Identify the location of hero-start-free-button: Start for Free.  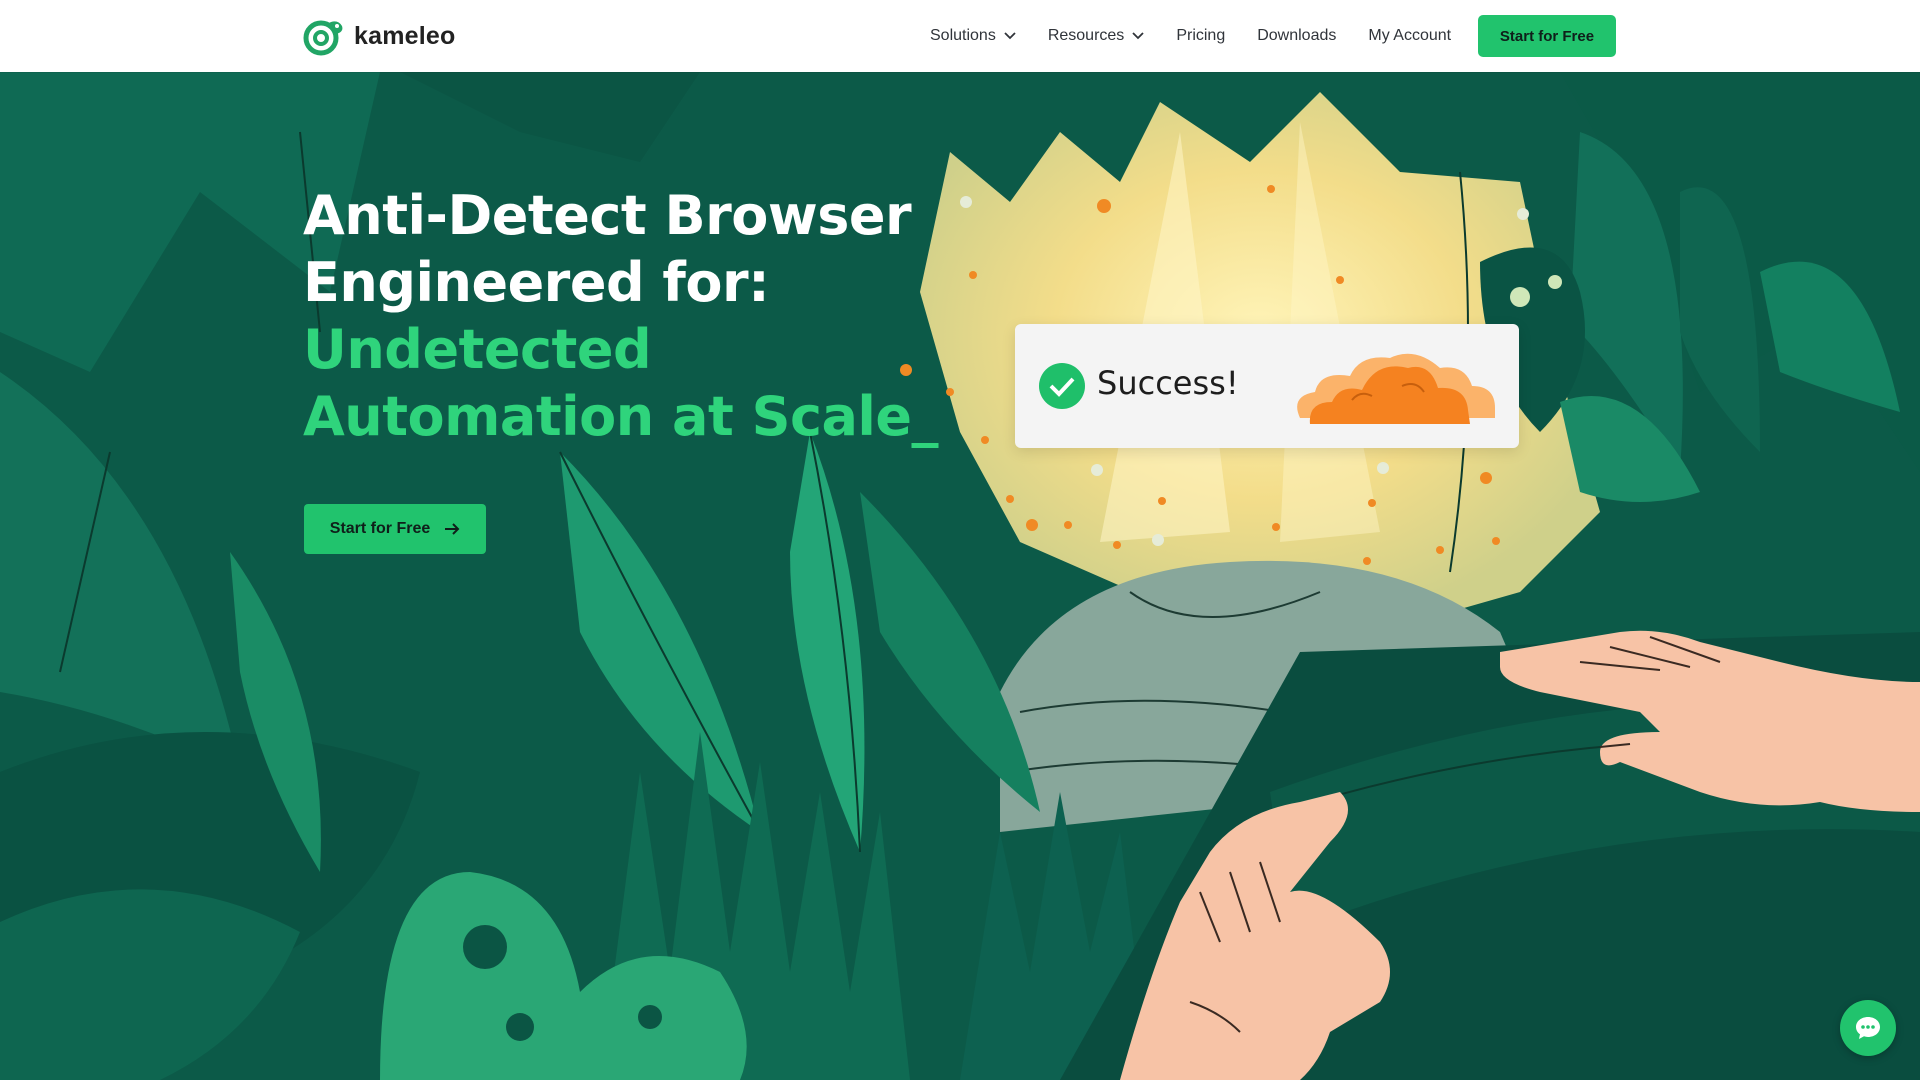
(395, 529).